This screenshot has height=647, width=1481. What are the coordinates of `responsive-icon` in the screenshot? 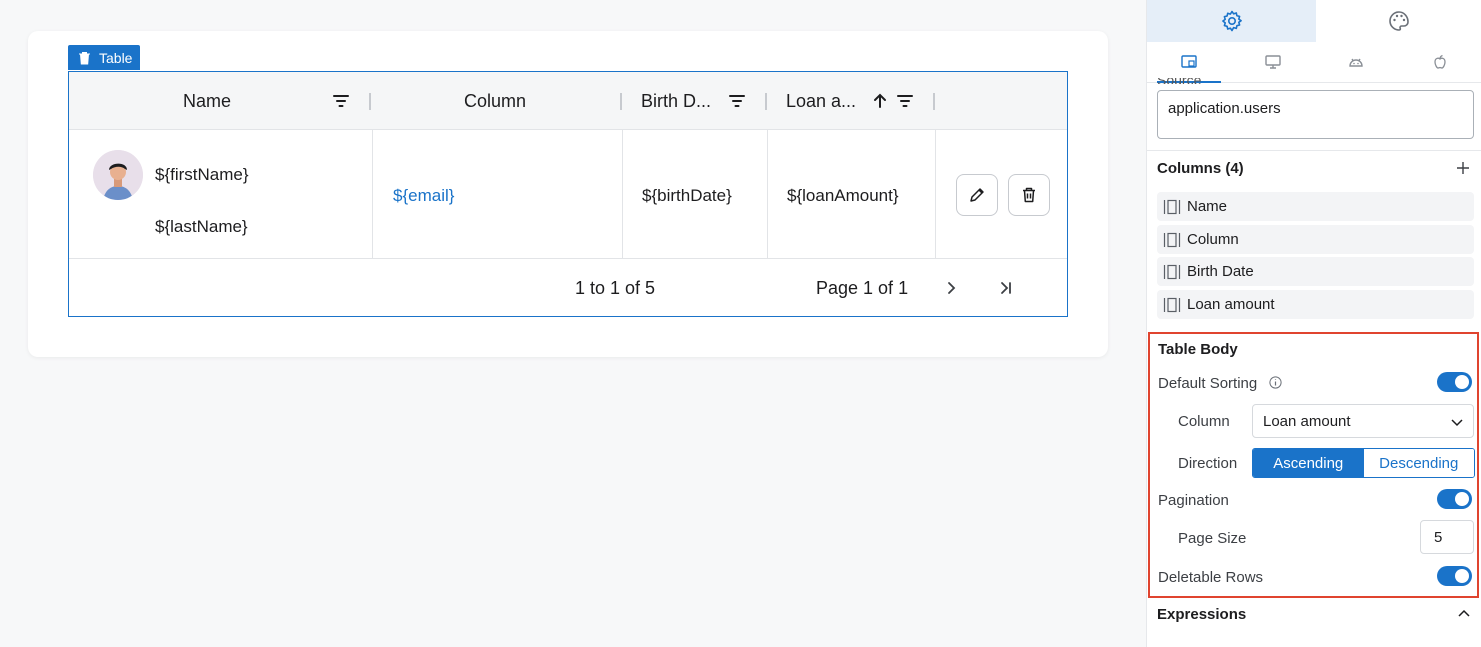 It's located at (1189, 61).